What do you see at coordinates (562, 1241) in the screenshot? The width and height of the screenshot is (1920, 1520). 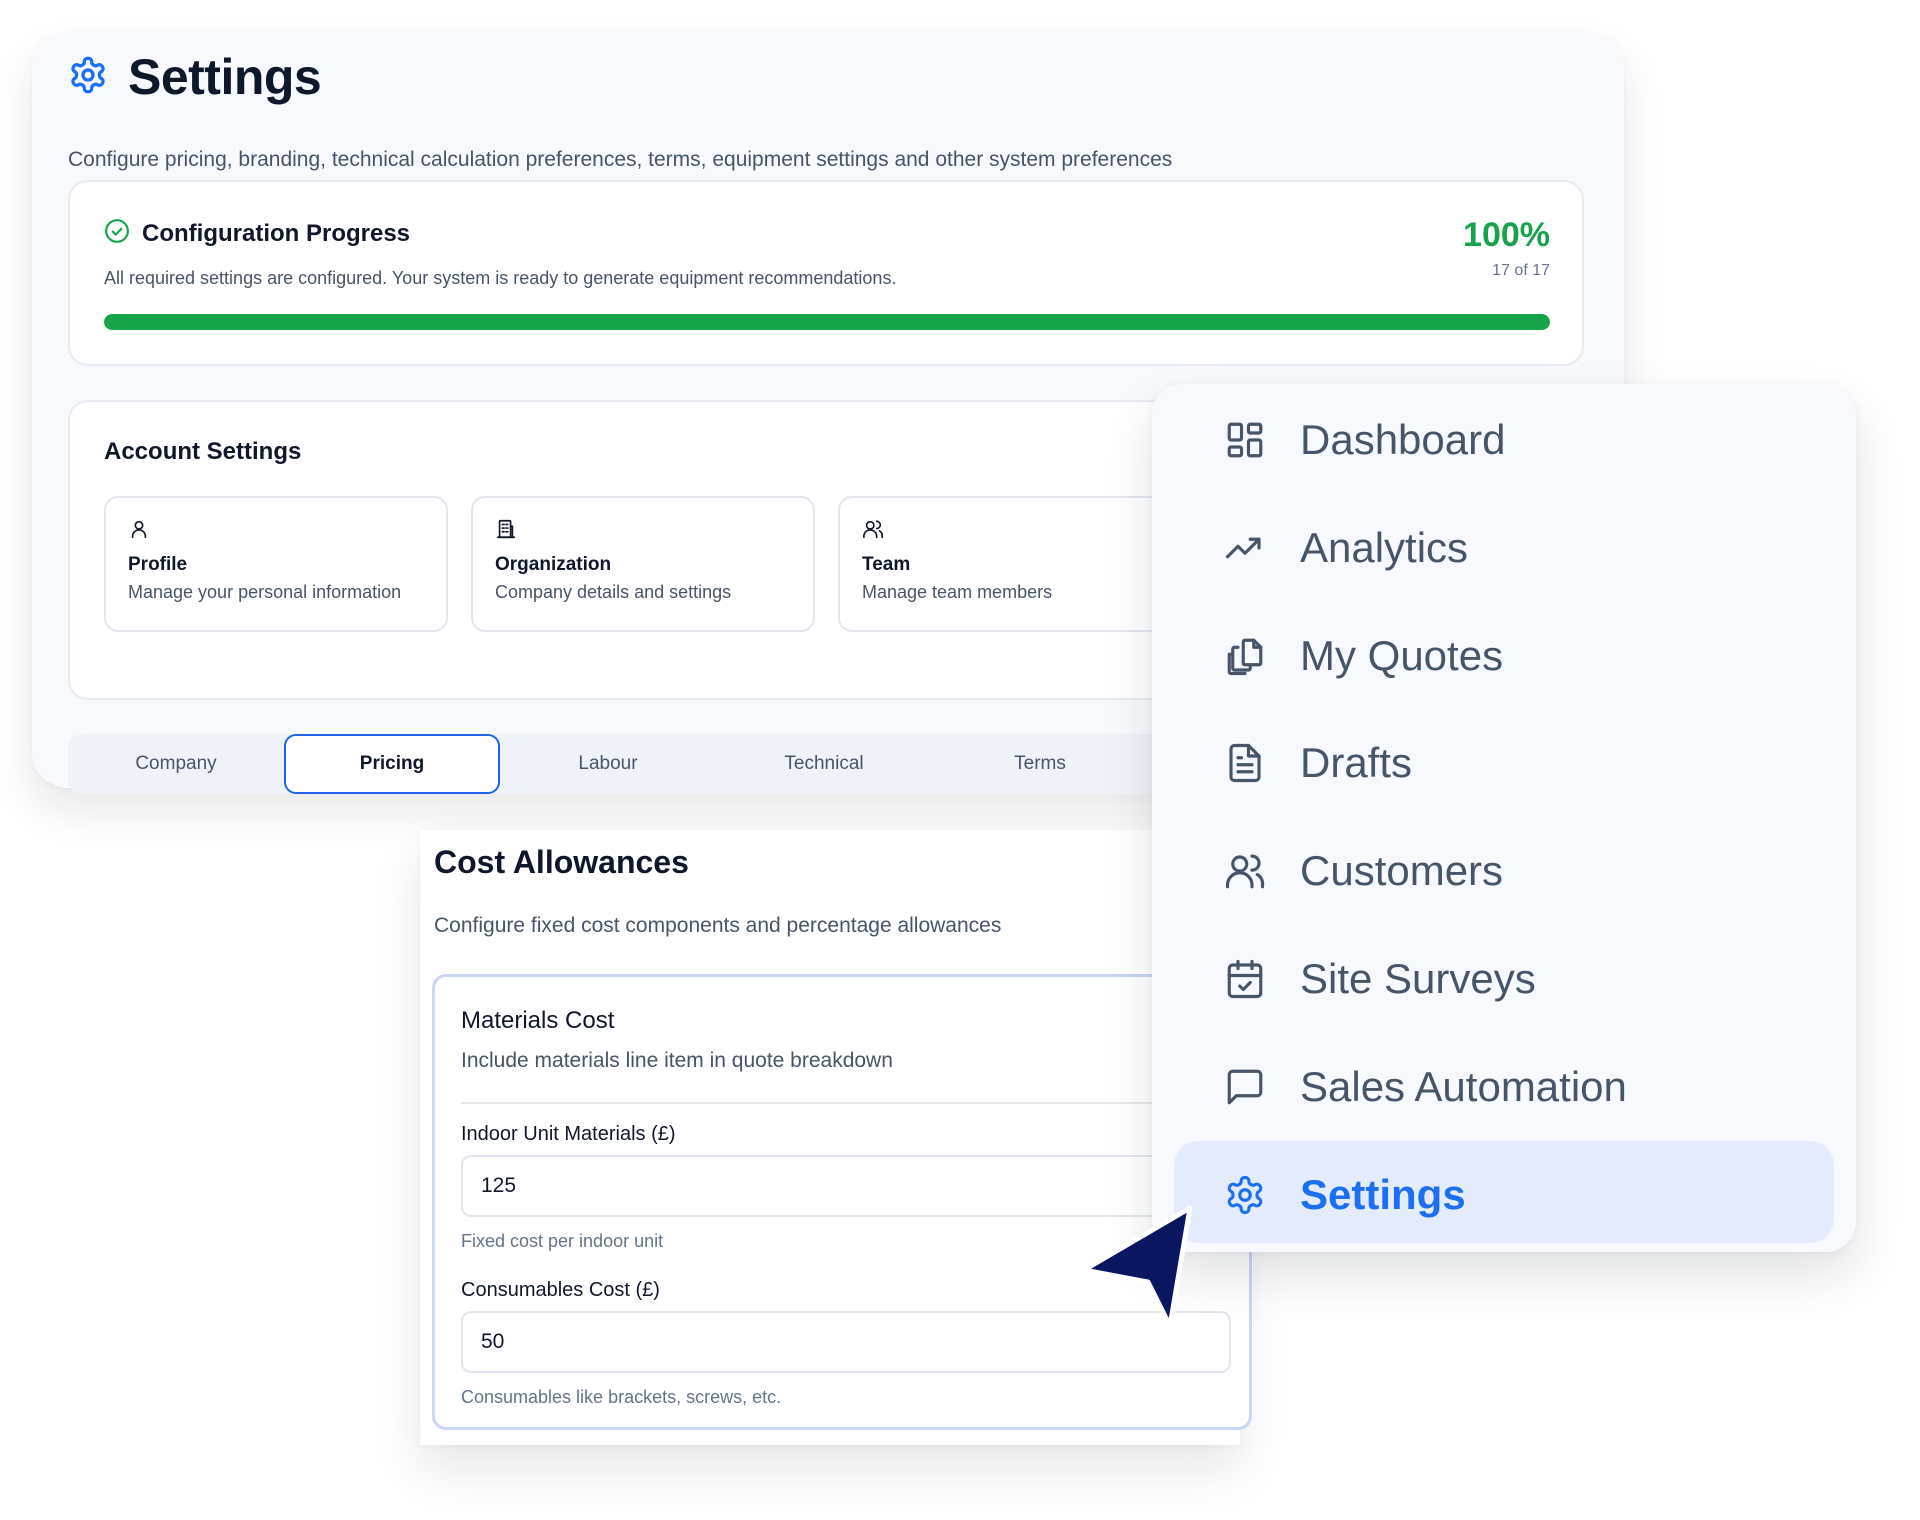 I see `indoor-unit-materials-hint: Fixed cost per indoor unit` at bounding box center [562, 1241].